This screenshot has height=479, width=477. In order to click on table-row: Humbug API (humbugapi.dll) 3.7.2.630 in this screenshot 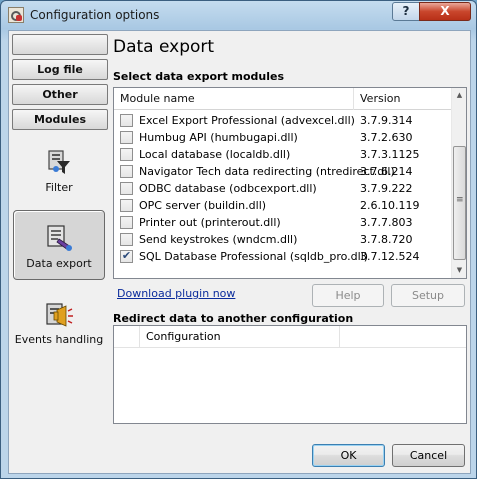, I will do `click(282, 137)`.